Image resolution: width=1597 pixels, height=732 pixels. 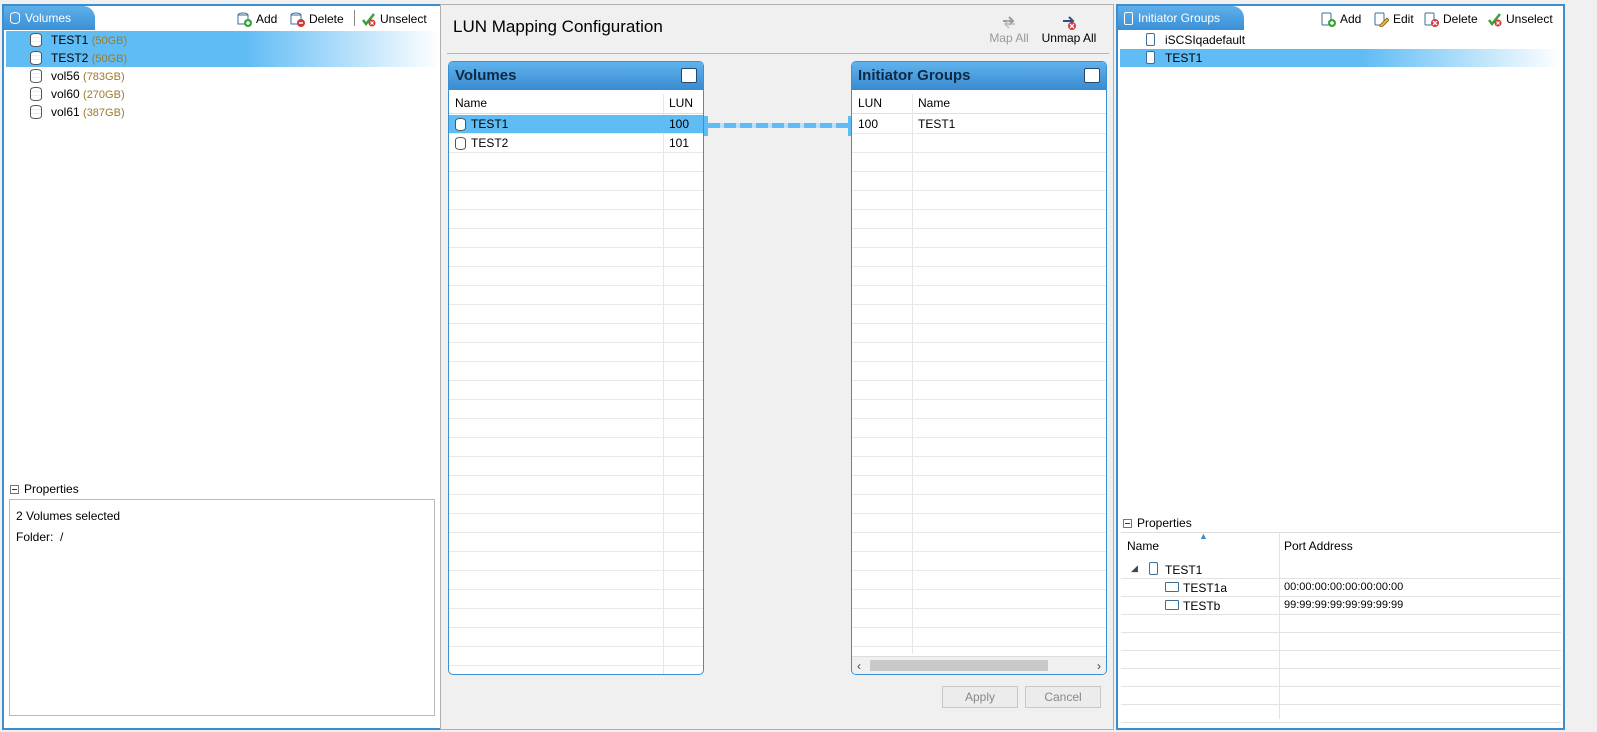 What do you see at coordinates (778, 53) in the screenshot?
I see `title-divider` at bounding box center [778, 53].